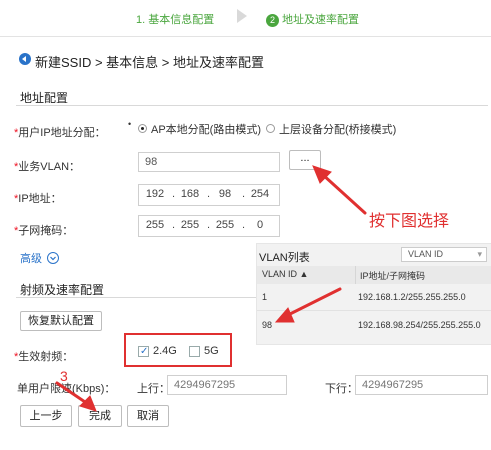  What do you see at coordinates (313, 302) in the screenshot?
I see `arrow-to-vlan-row-icon` at bounding box center [313, 302].